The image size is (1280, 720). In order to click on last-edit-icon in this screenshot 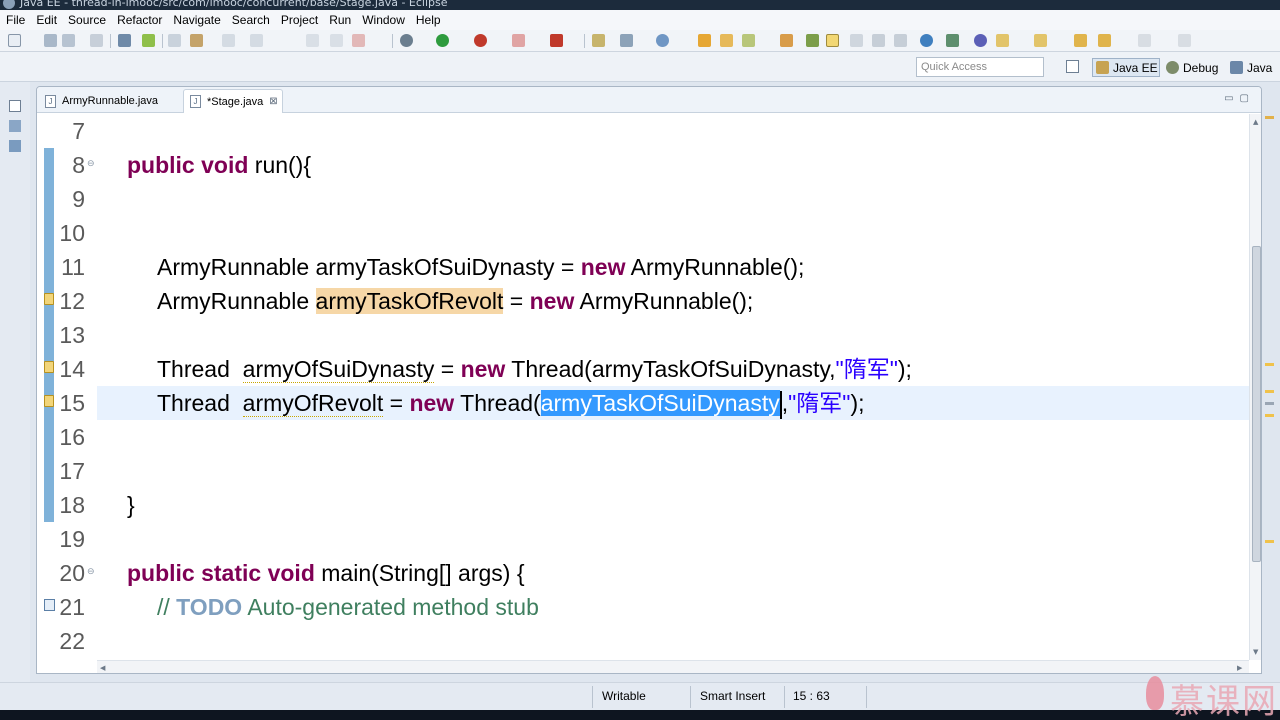, I will do `click(1080, 40)`.